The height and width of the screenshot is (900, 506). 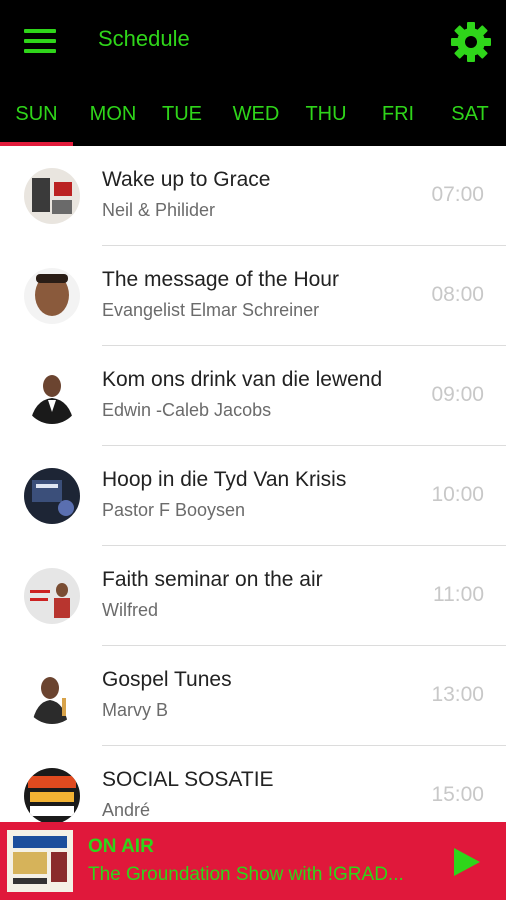 What do you see at coordinates (187, 410) in the screenshot?
I see `show-host: Edwin -Caleb Jacobs` at bounding box center [187, 410].